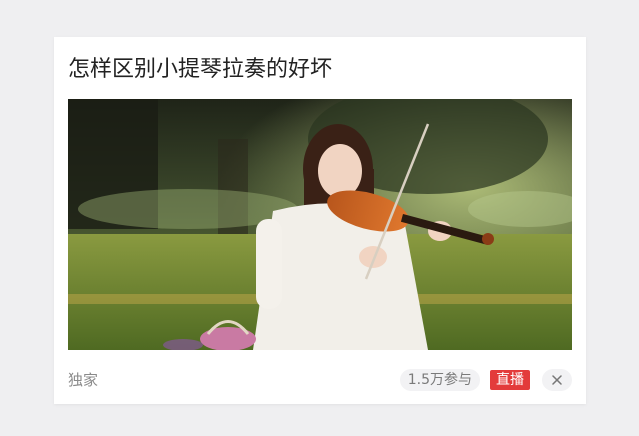  Describe the element at coordinates (485, 380) in the screenshot. I see `meta-group: 1.5万参与 直播` at that location.